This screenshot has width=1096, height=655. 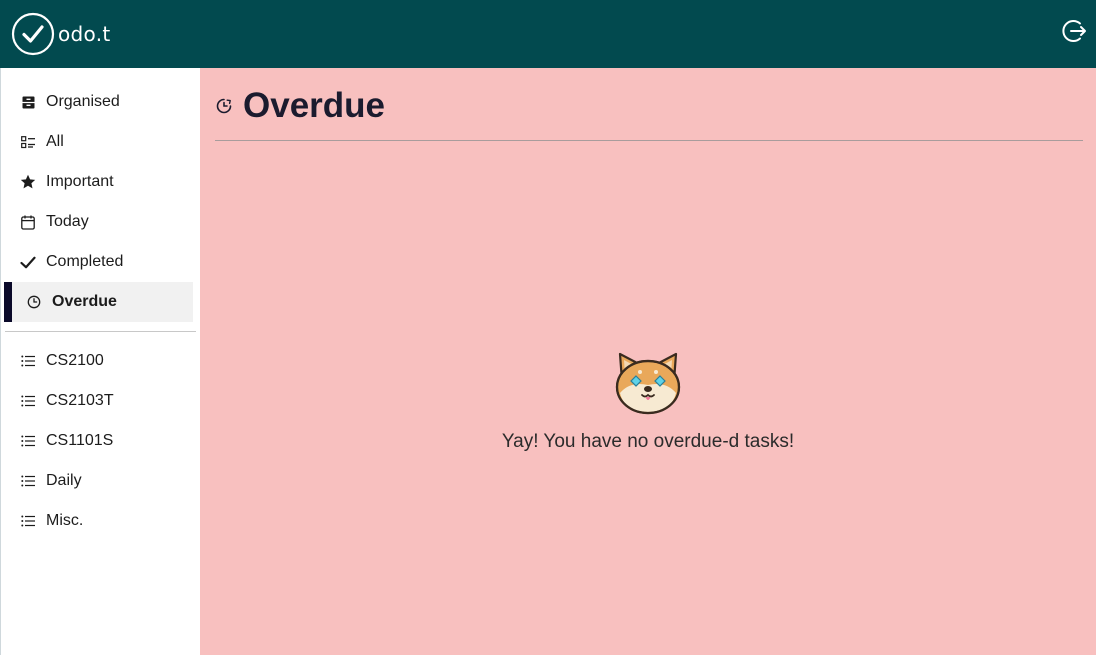 What do you see at coordinates (28, 222) in the screenshot?
I see `calendar-icon` at bounding box center [28, 222].